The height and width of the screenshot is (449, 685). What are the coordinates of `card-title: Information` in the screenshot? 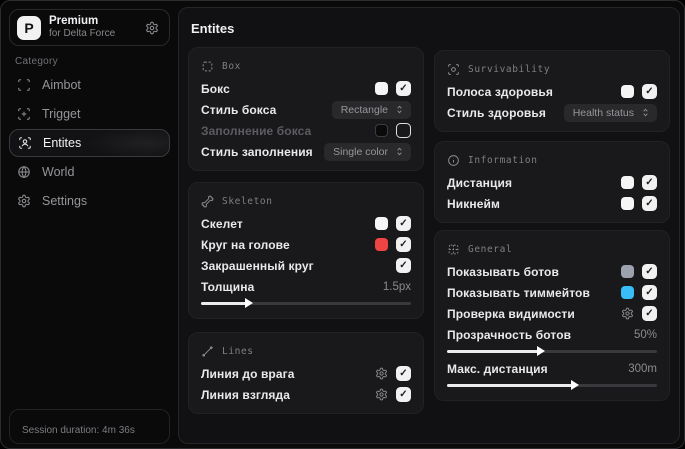 It's located at (503, 160).